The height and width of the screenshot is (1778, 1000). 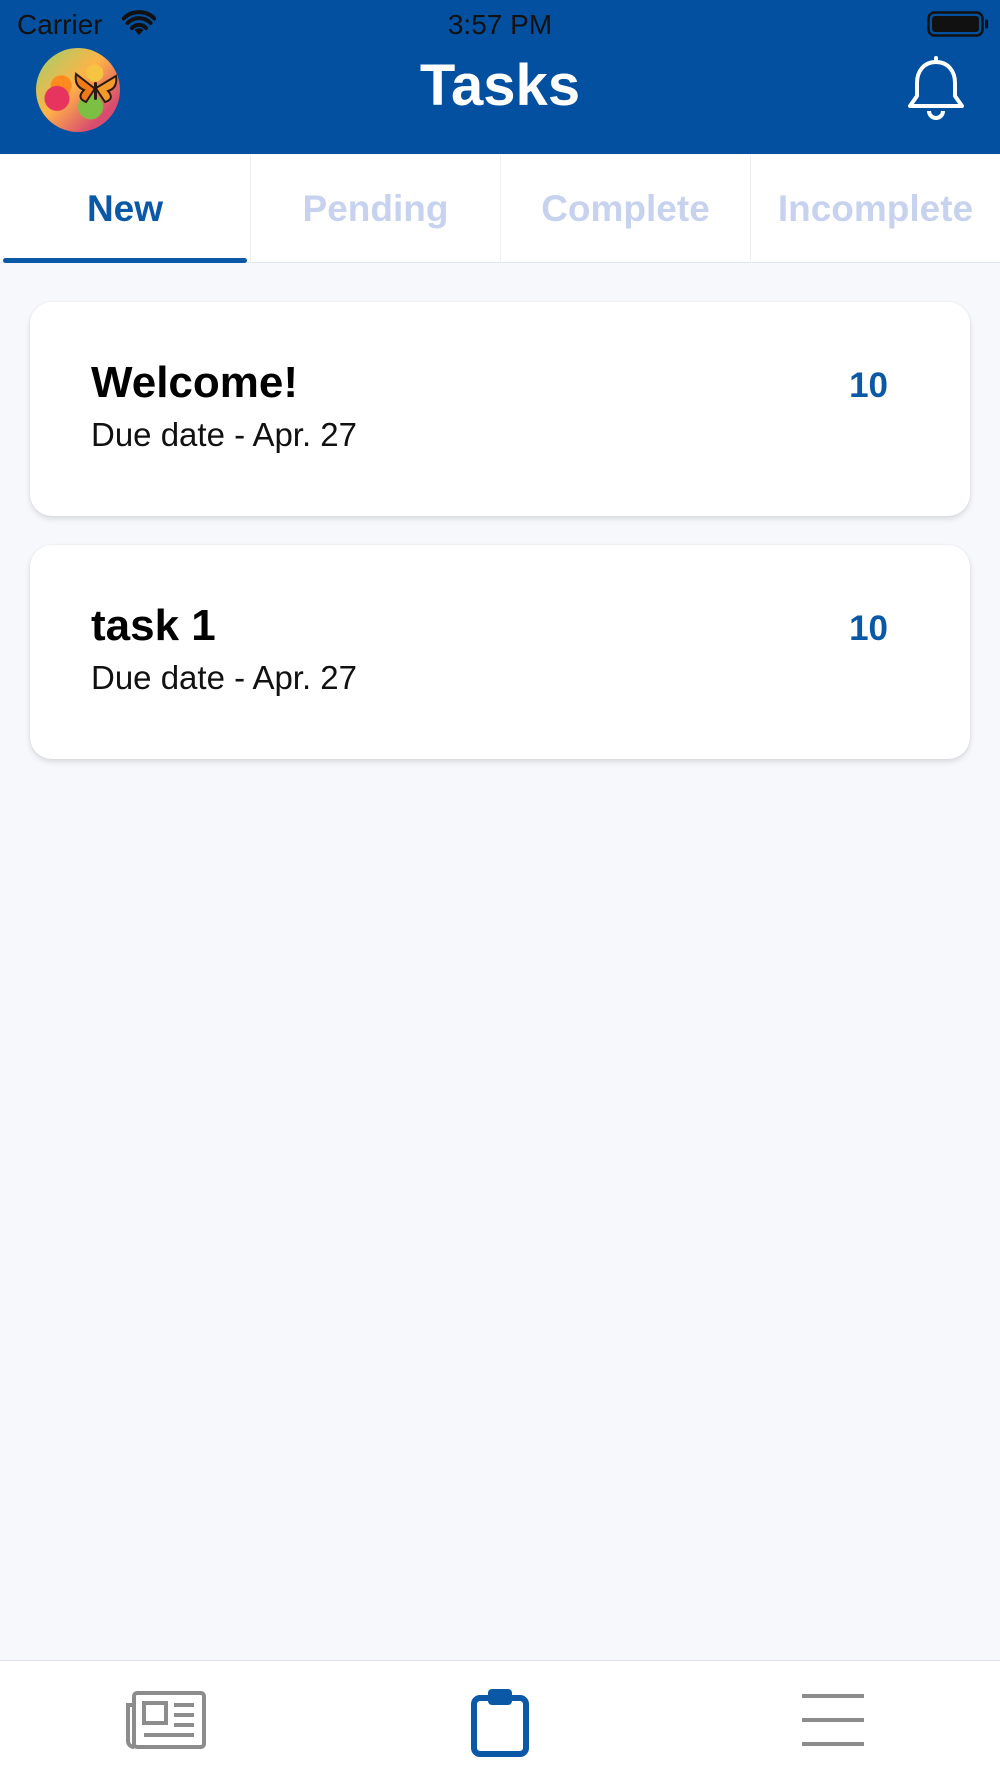 I want to click on tab-incomplete: Incomplete, so click(x=875, y=209).